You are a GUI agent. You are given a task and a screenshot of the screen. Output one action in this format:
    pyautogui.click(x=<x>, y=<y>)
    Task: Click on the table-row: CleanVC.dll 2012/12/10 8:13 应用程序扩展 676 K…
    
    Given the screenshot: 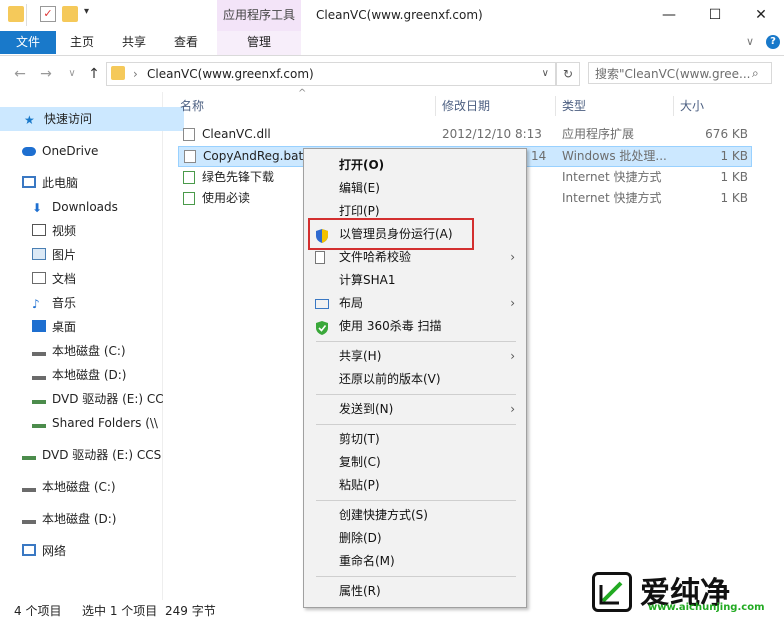 What is the action you would take?
    pyautogui.click(x=465, y=134)
    